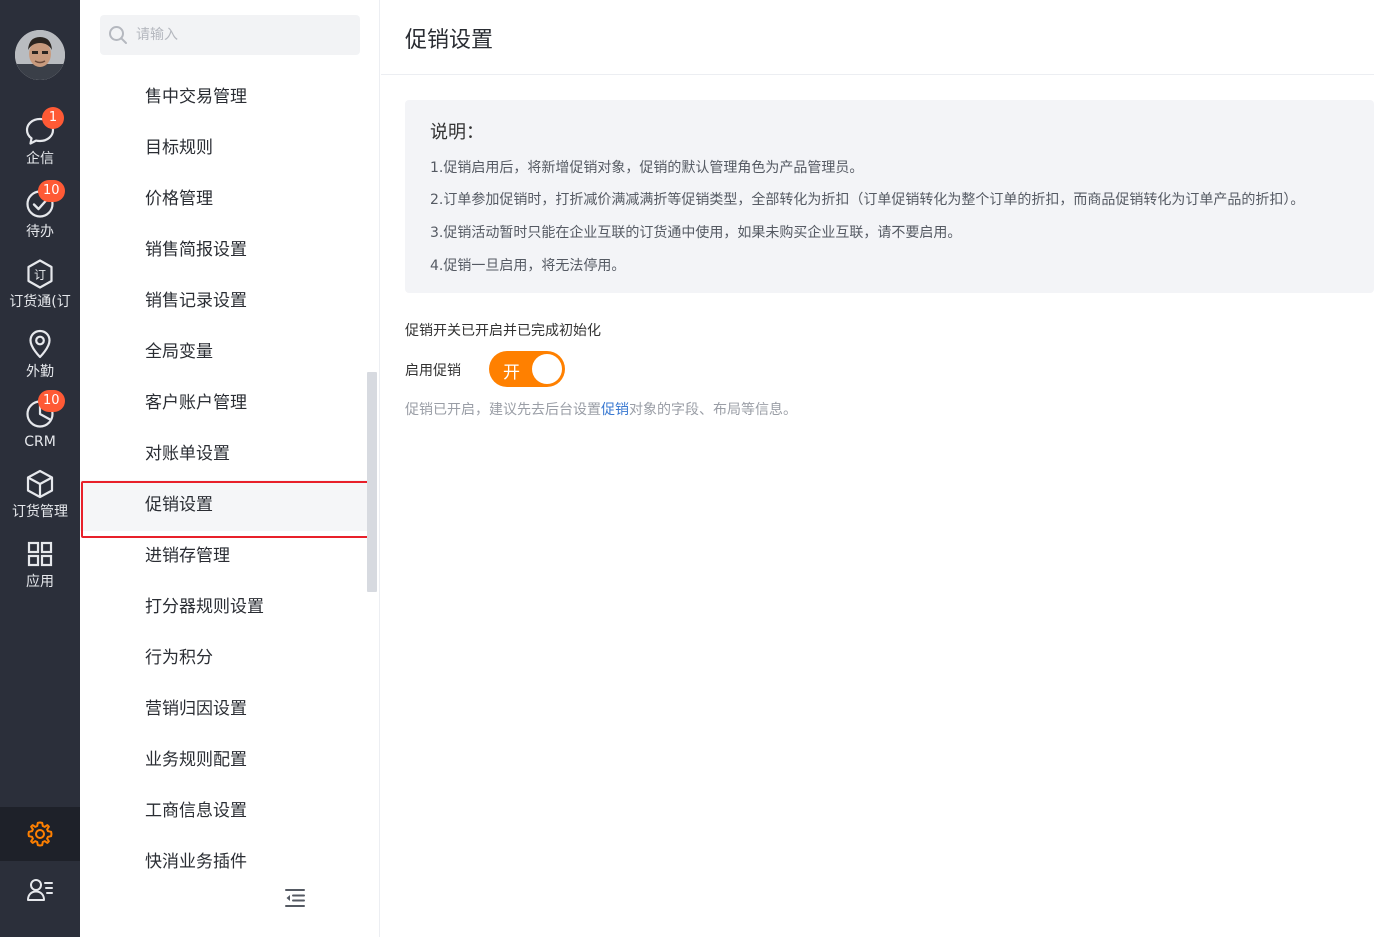  What do you see at coordinates (503, 331) in the screenshot?
I see `init-status-text: 促销开关已开启并已完成初始化` at bounding box center [503, 331].